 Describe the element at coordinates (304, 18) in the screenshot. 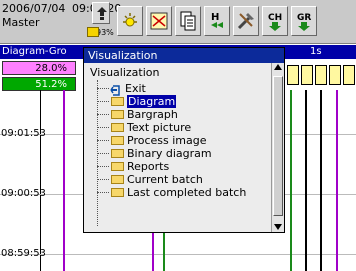

I see `svg-text: GR` at that location.